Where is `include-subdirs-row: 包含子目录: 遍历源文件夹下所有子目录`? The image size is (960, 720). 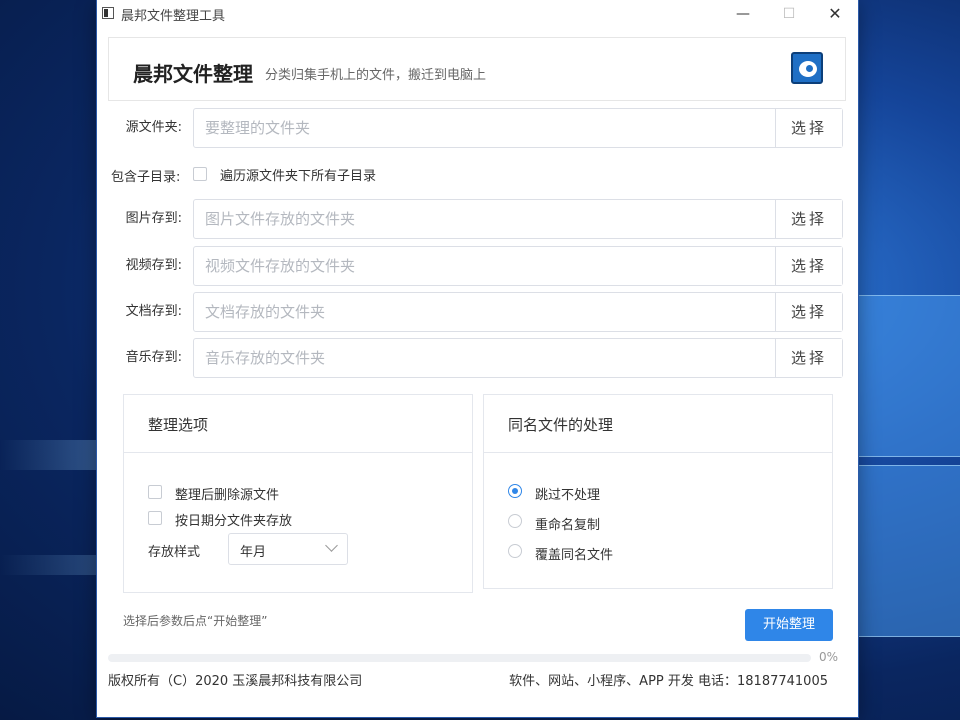
include-subdirs-row: 包含子目录: 遍历源文件夹下所有子目录 is located at coordinates (477, 174).